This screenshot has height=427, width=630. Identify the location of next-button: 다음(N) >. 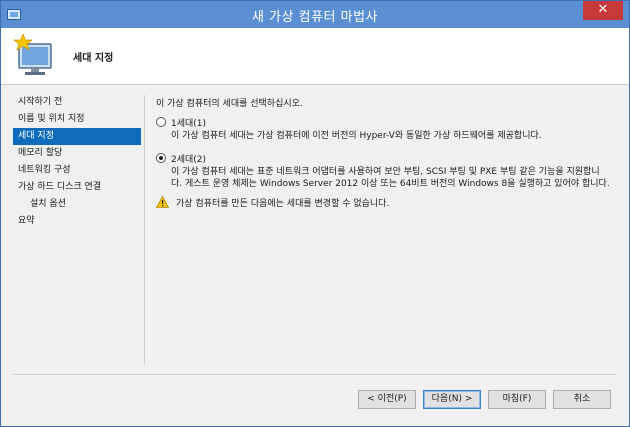
(452, 399).